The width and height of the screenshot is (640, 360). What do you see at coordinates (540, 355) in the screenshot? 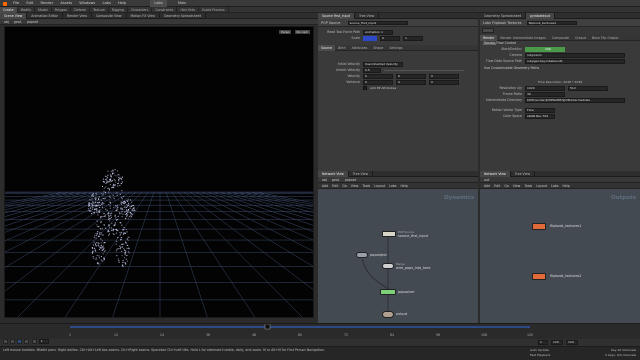
I see `playback-mode: Fast Playback` at bounding box center [540, 355].